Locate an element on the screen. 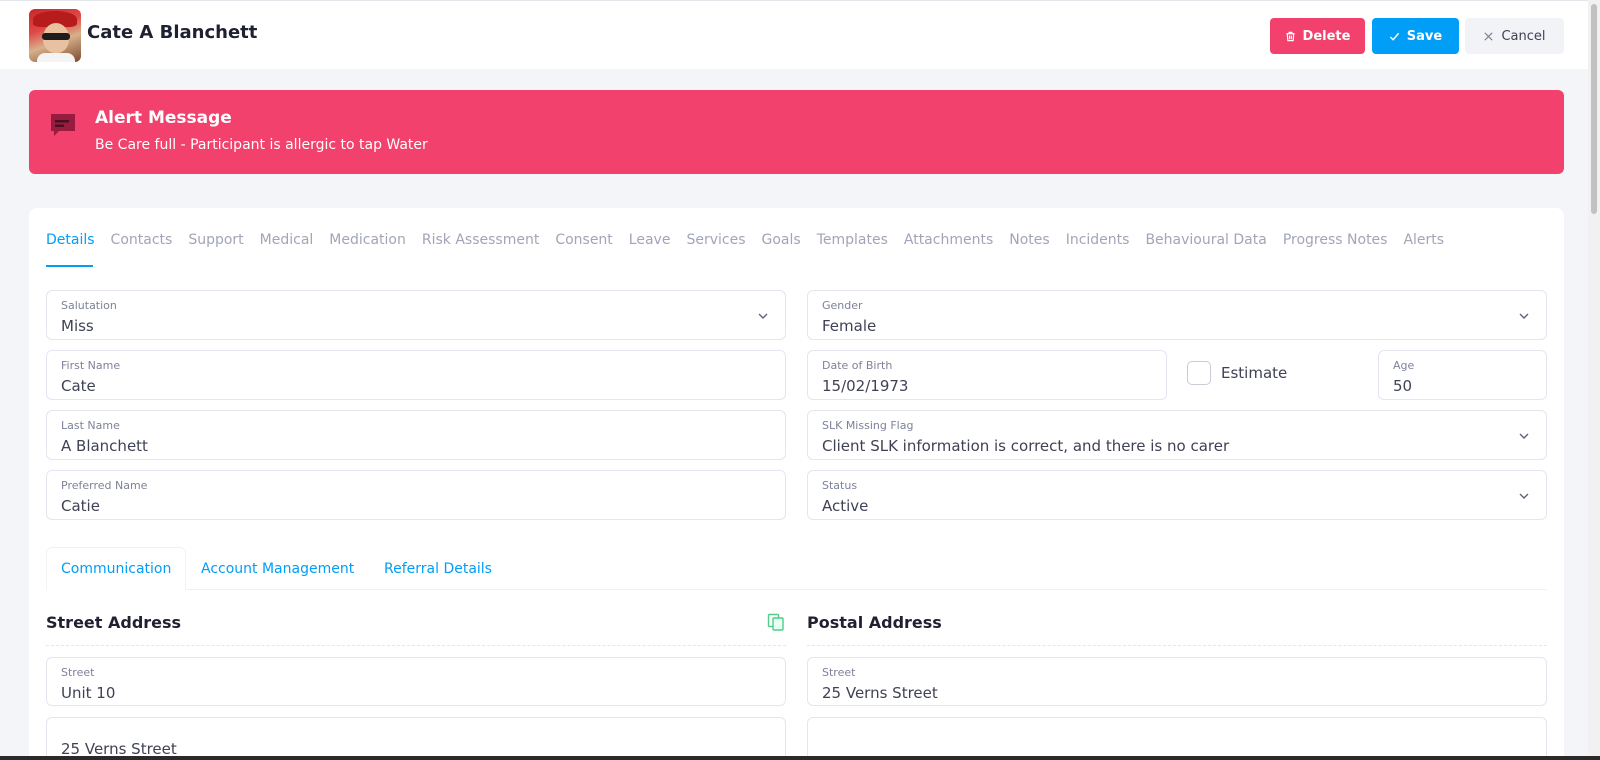 Image resolution: width=1600 pixels, height=760 pixels. salutation-label: Salutation is located at coordinates (89, 305).